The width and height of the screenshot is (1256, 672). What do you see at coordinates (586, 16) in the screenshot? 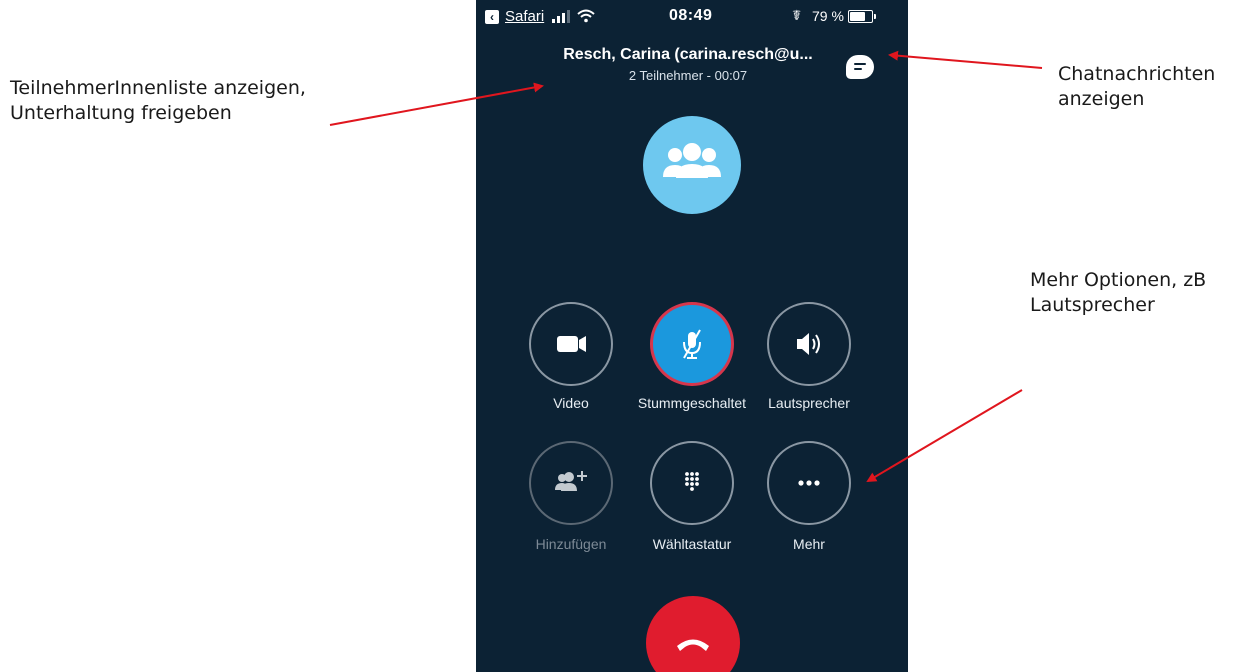
I see `wifi-icon` at bounding box center [586, 16].